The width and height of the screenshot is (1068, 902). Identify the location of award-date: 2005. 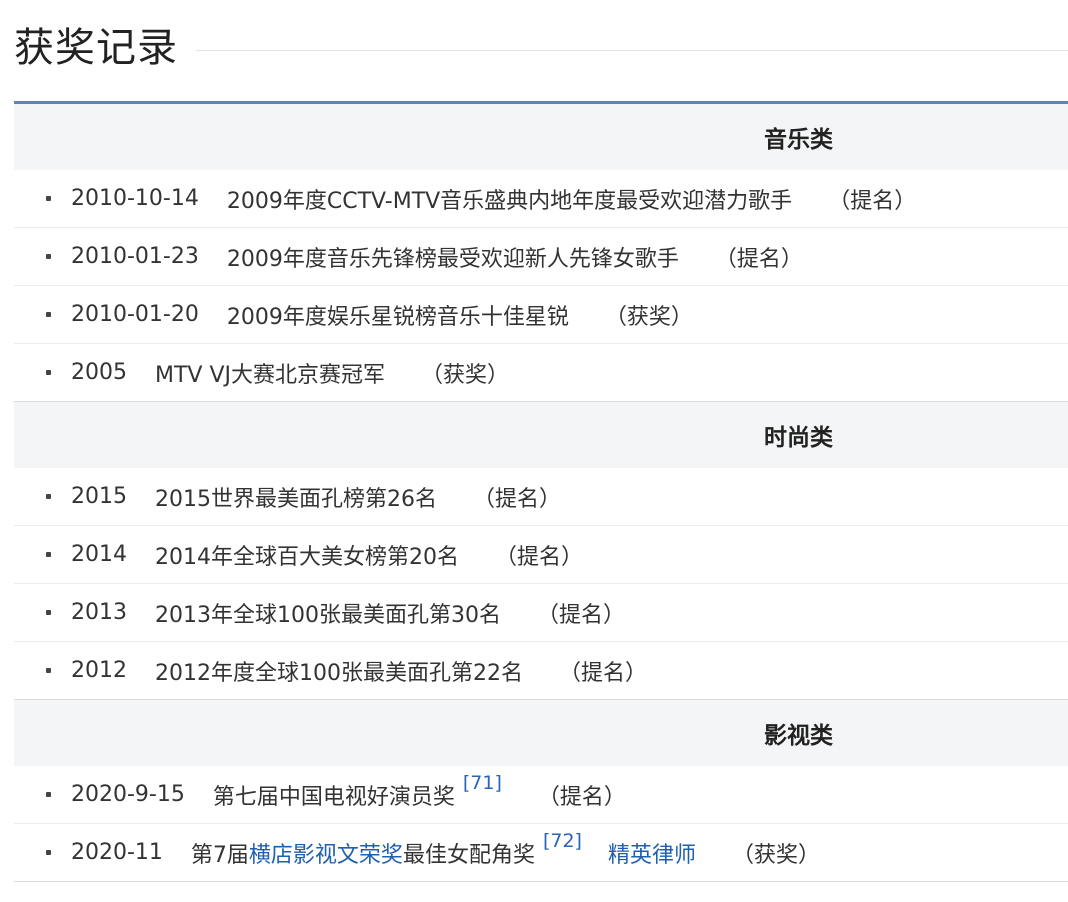
(99, 372).